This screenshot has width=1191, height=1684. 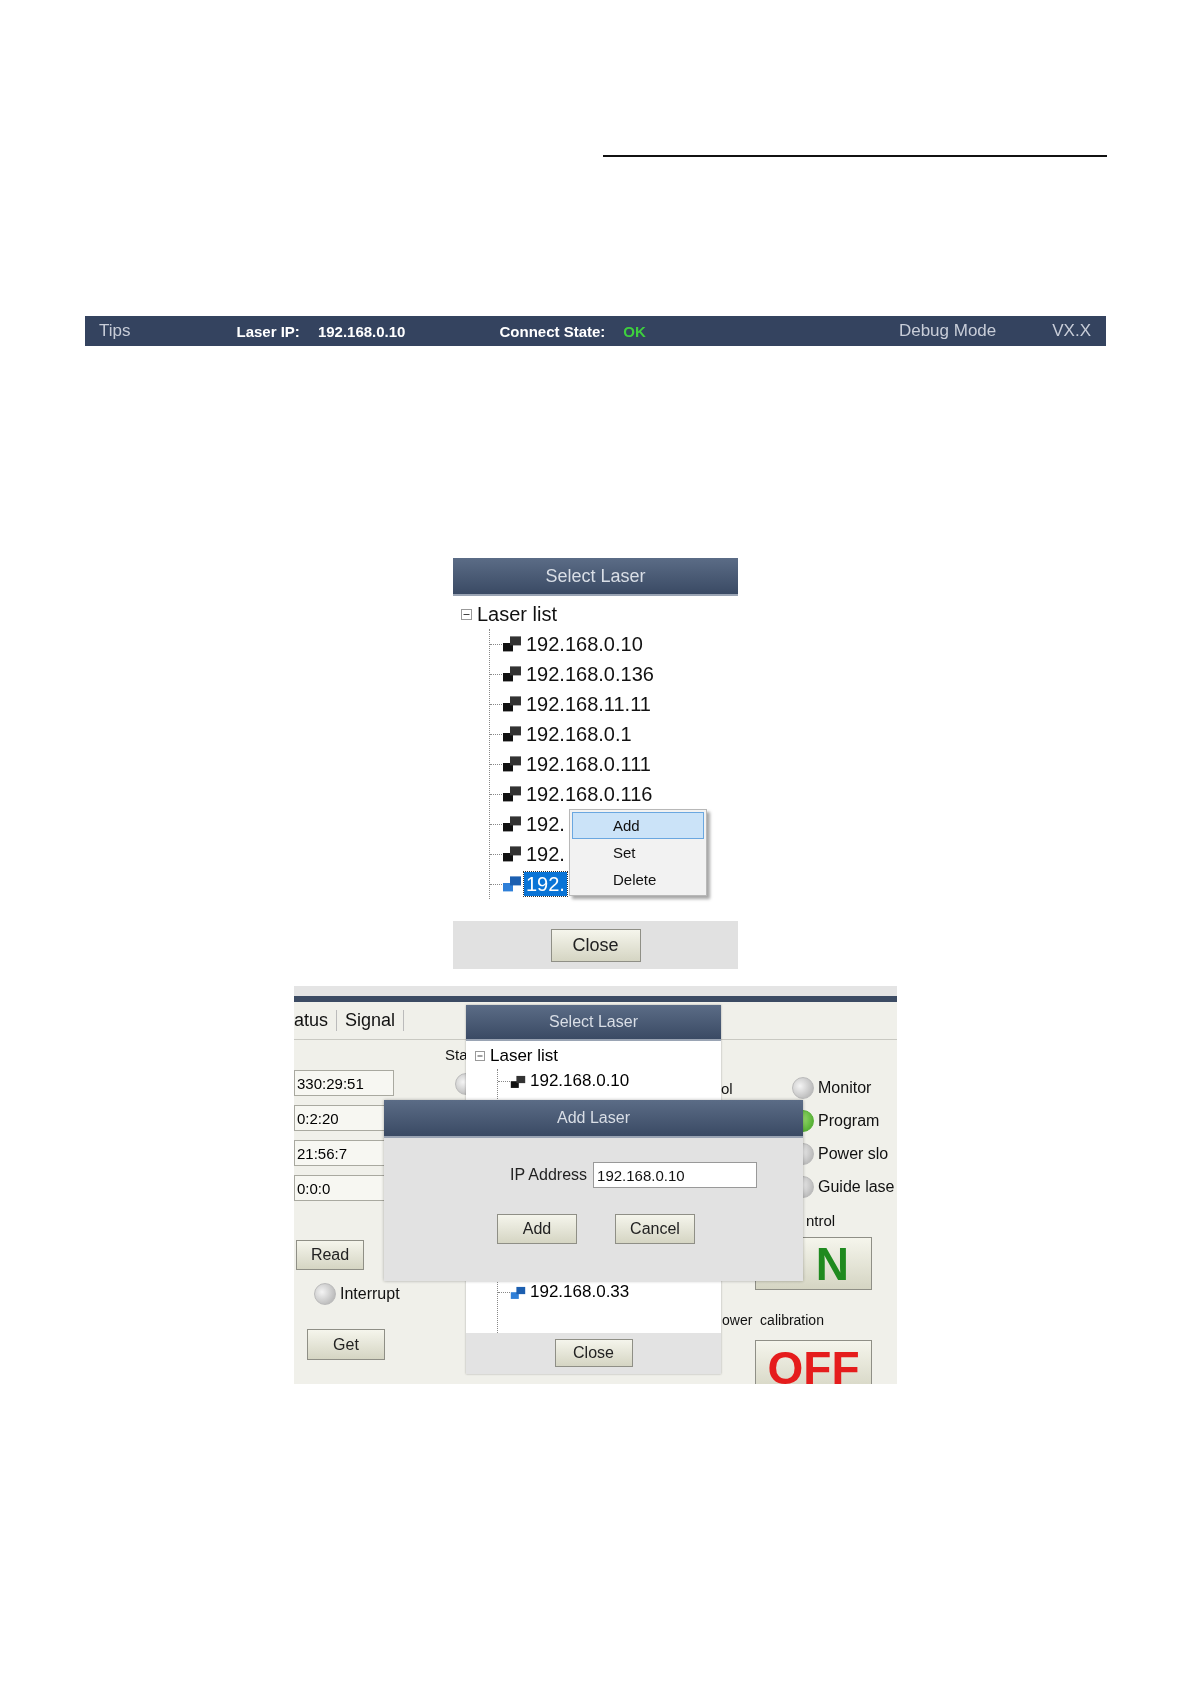 I want to click on read-button: Read, so click(x=330, y=1255).